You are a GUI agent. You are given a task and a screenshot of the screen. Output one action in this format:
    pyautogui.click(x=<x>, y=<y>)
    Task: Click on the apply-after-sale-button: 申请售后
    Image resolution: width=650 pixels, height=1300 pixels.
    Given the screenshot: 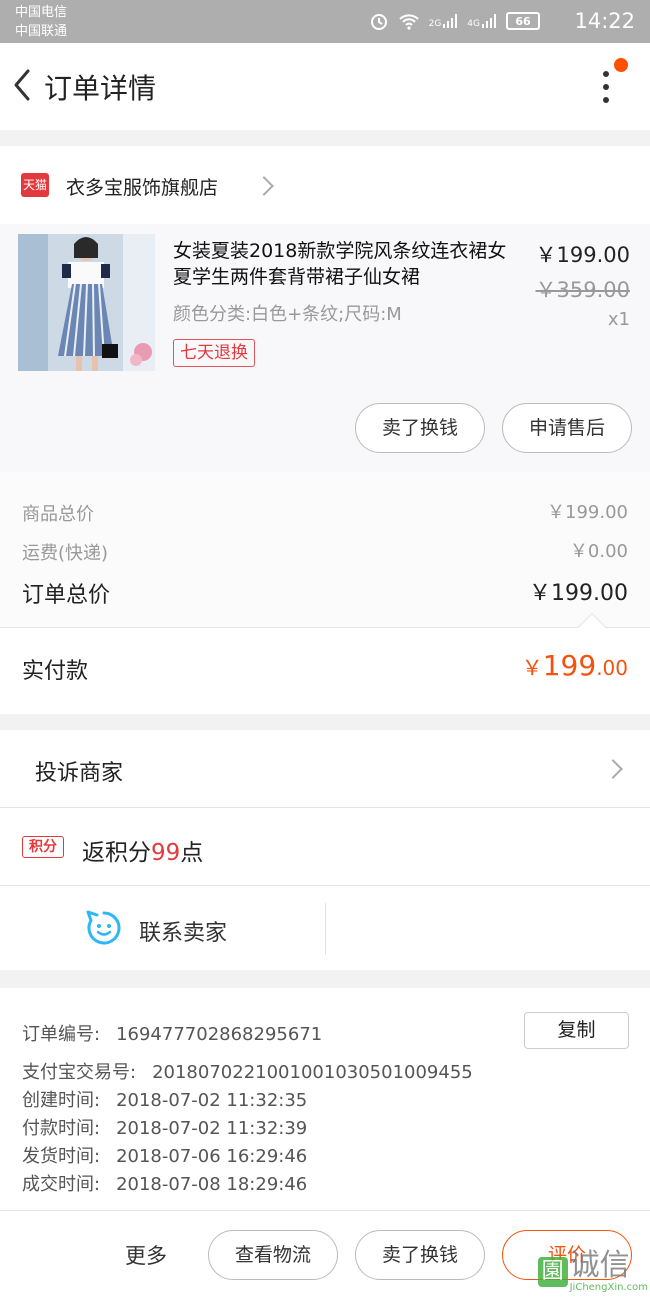 What is the action you would take?
    pyautogui.click(x=567, y=428)
    